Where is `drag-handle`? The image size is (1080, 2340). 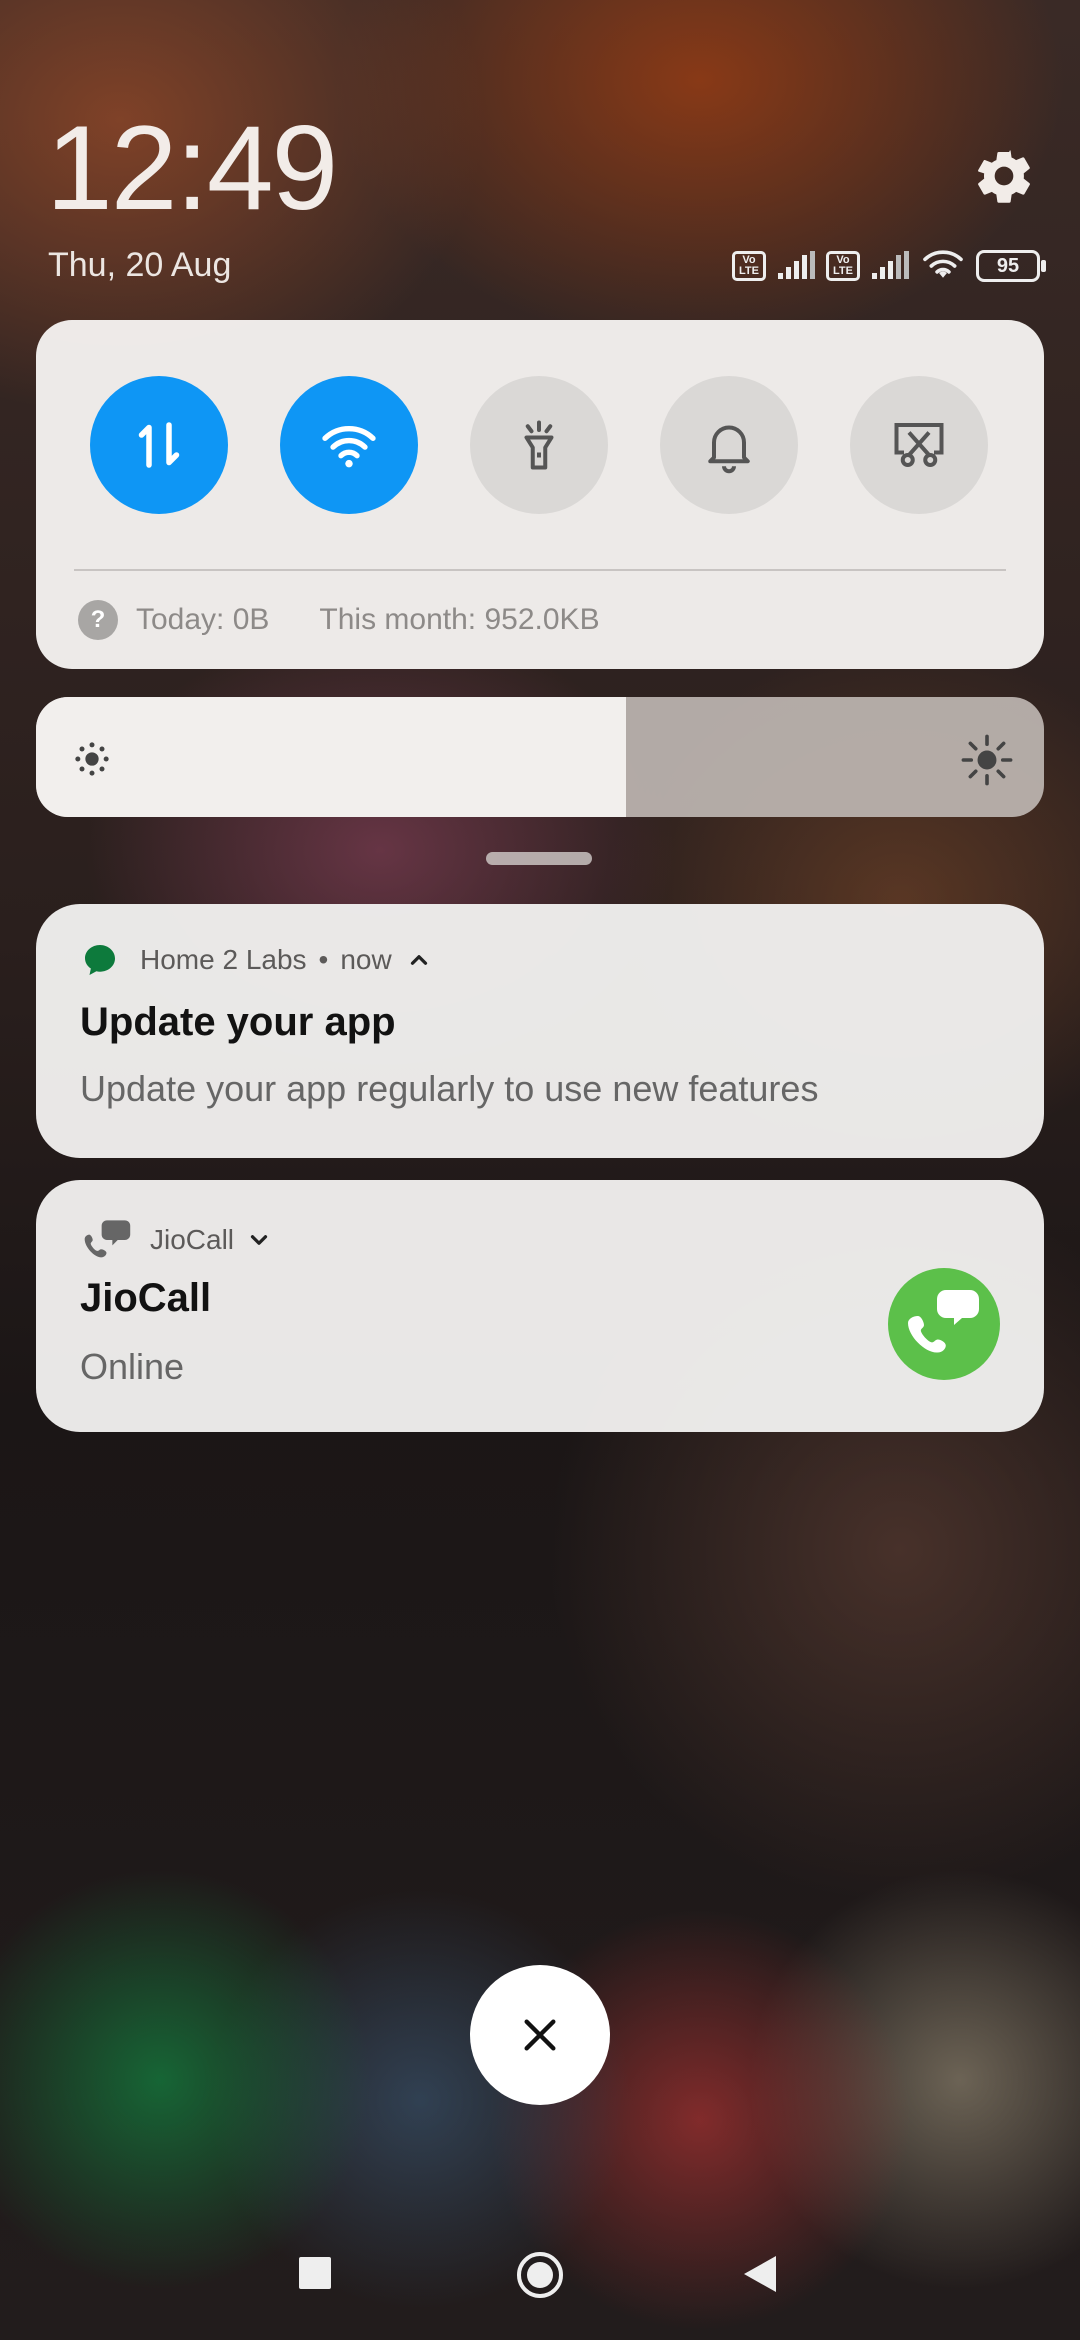
drag-handle is located at coordinates (539, 858).